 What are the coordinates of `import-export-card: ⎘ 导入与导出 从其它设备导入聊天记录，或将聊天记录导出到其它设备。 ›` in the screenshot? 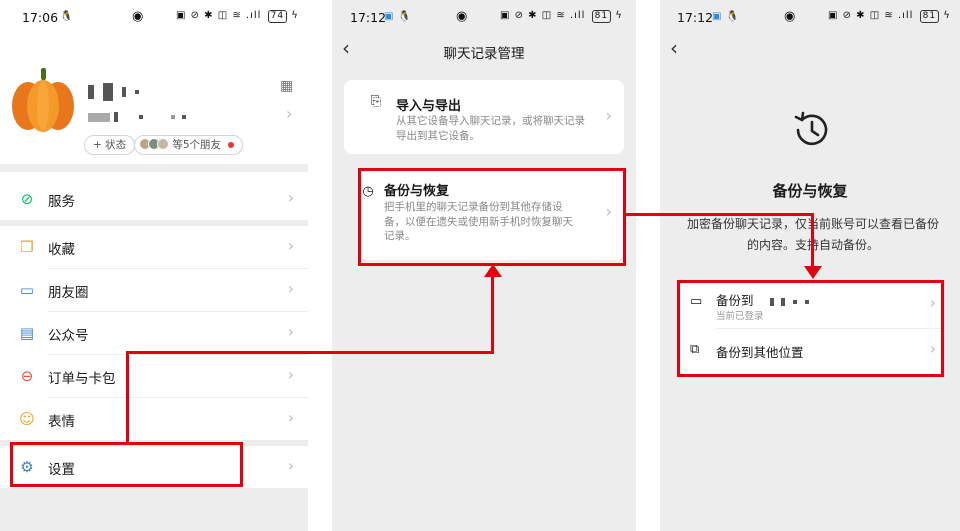 It's located at (484, 117).